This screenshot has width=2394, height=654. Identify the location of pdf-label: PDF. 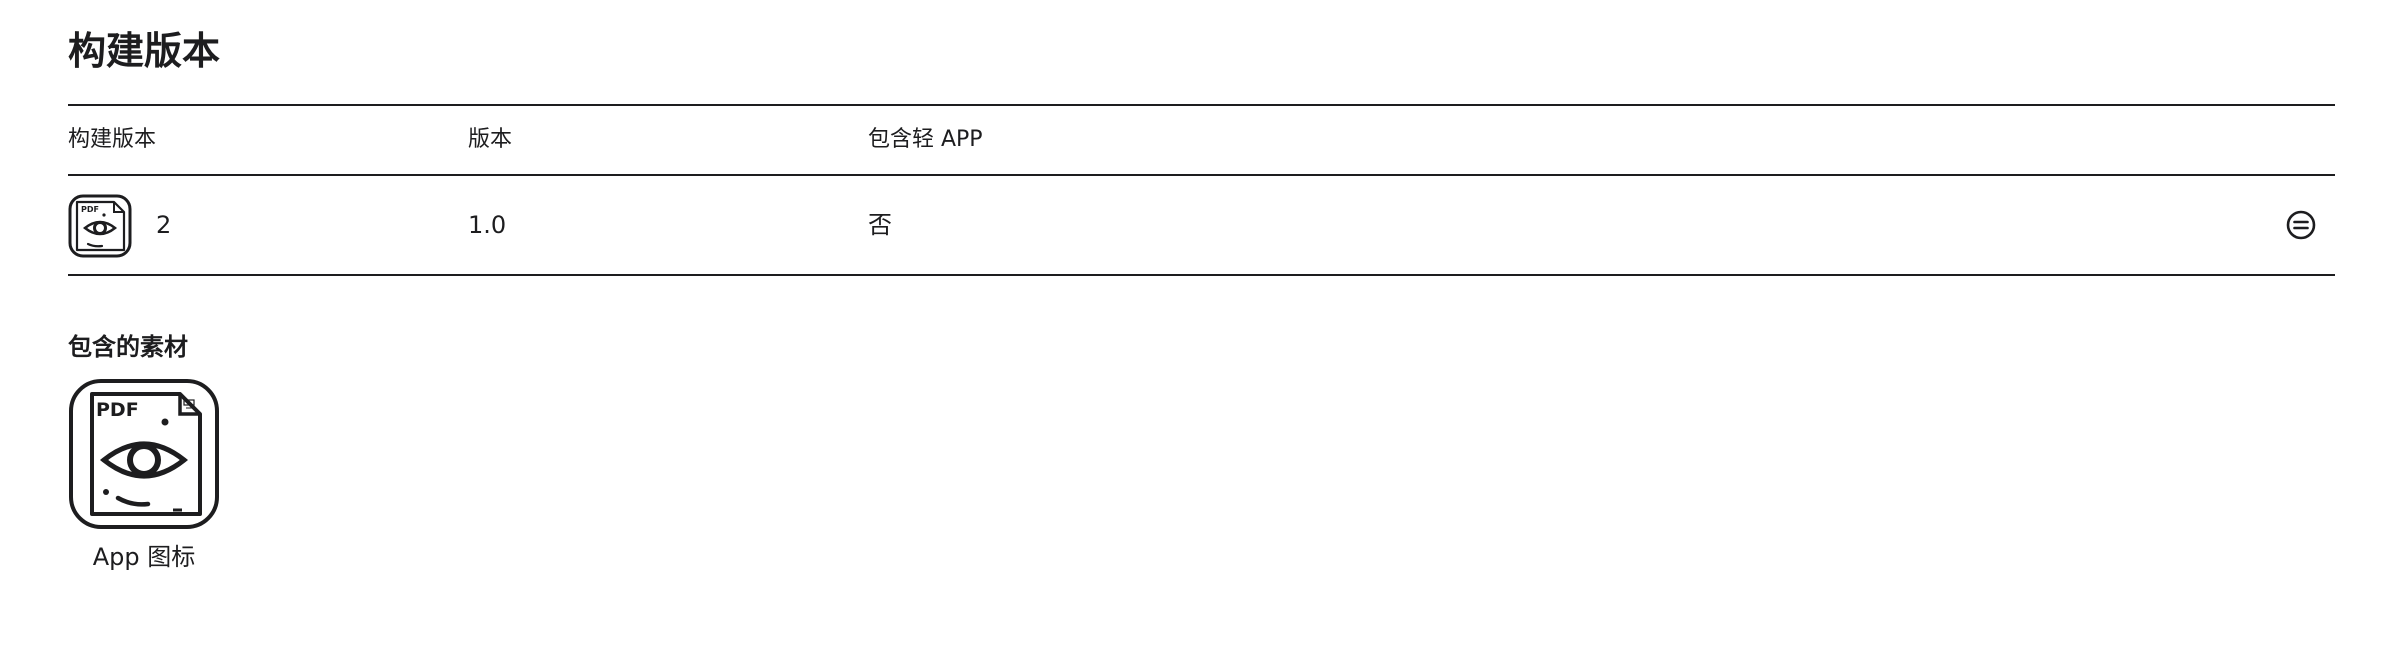
(117, 410).